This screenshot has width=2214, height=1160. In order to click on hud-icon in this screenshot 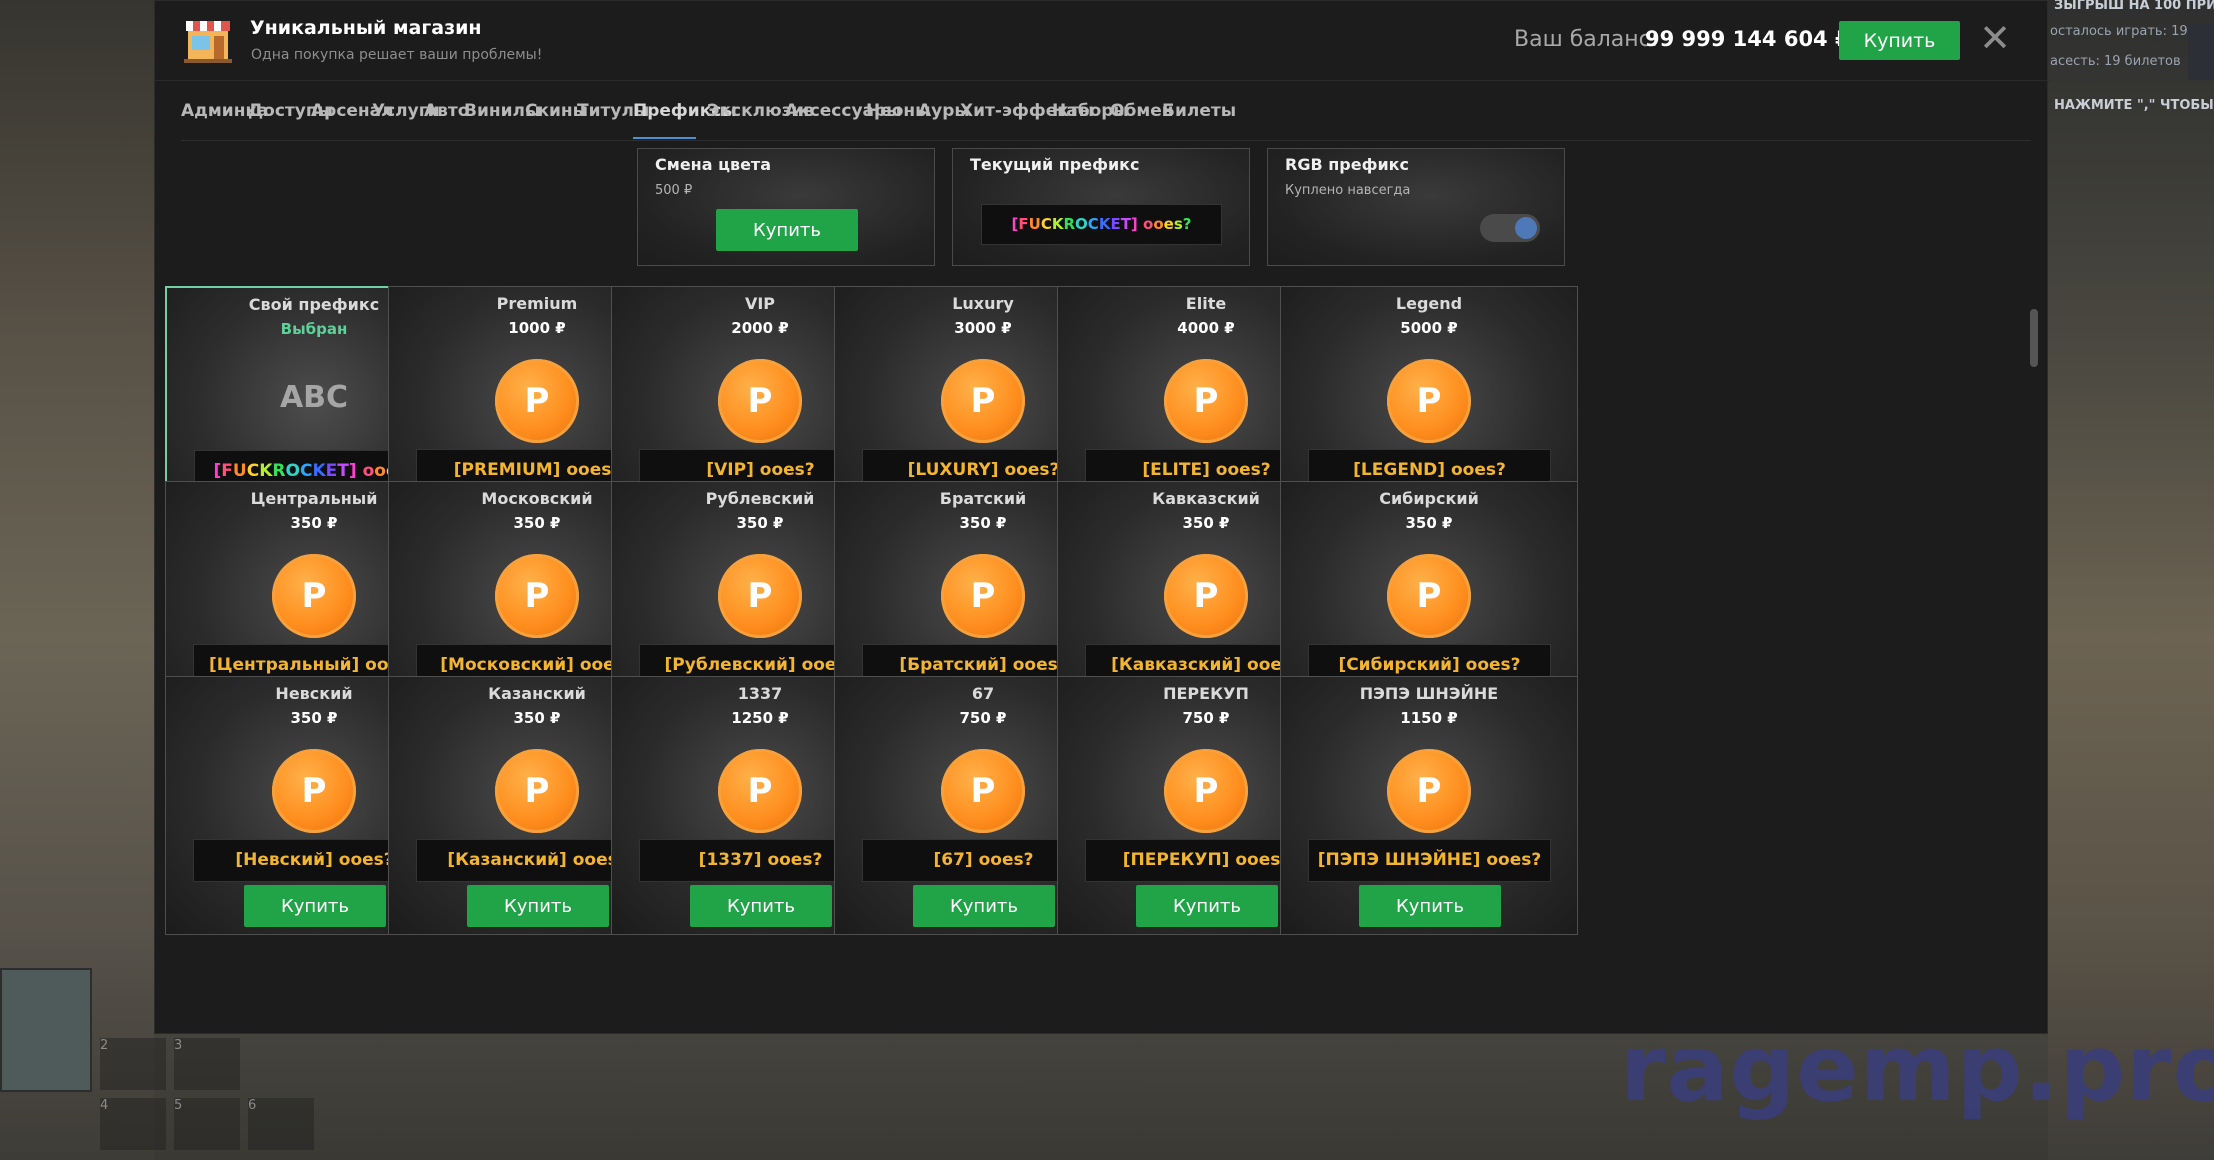, I will do `click(2201, 52)`.